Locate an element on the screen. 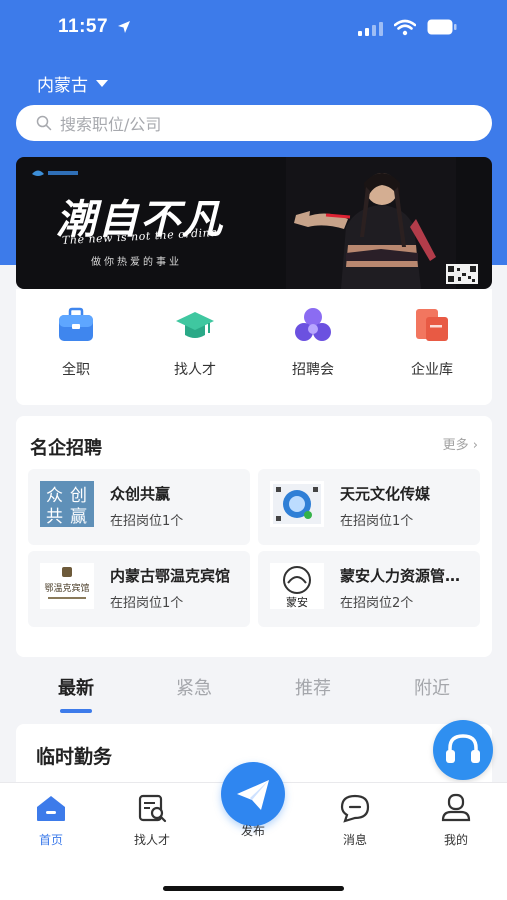 The height and width of the screenshot is (900, 507). nav-profile: 我的 is located at coordinates (456, 820).